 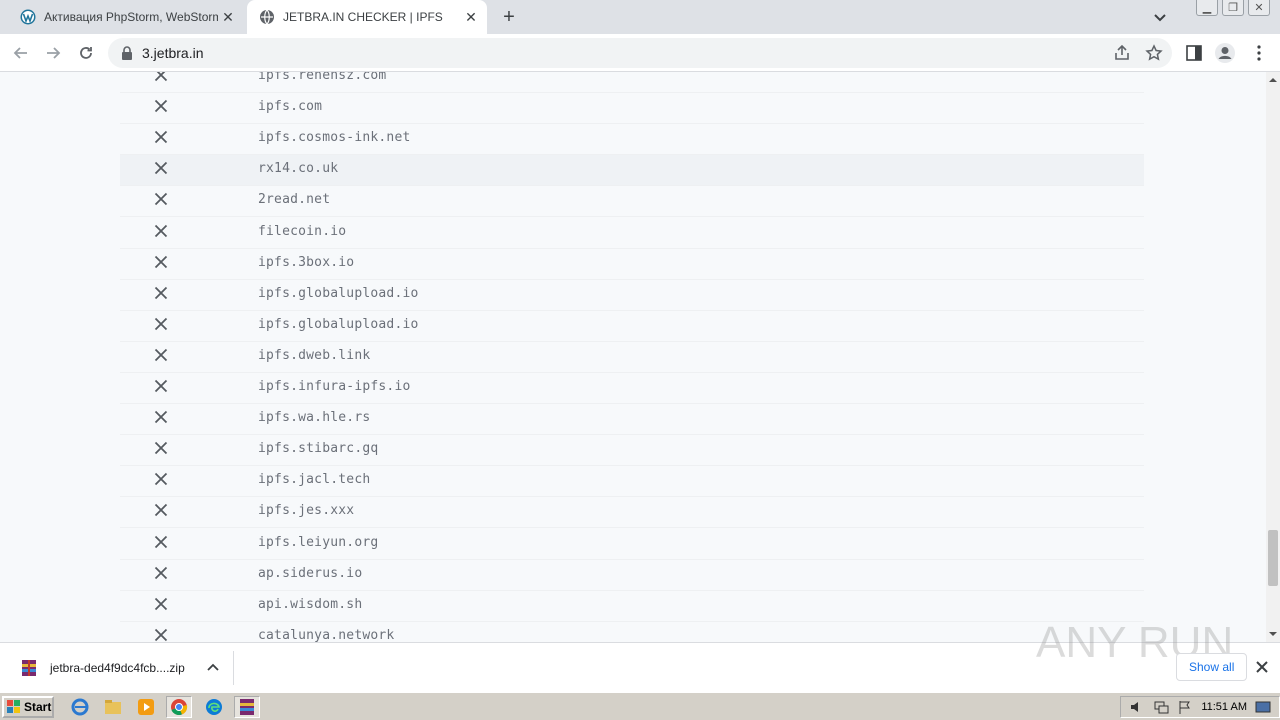 What do you see at coordinates (632, 140) in the screenshot?
I see `domain-row: ipfs.cosmos-ink.net` at bounding box center [632, 140].